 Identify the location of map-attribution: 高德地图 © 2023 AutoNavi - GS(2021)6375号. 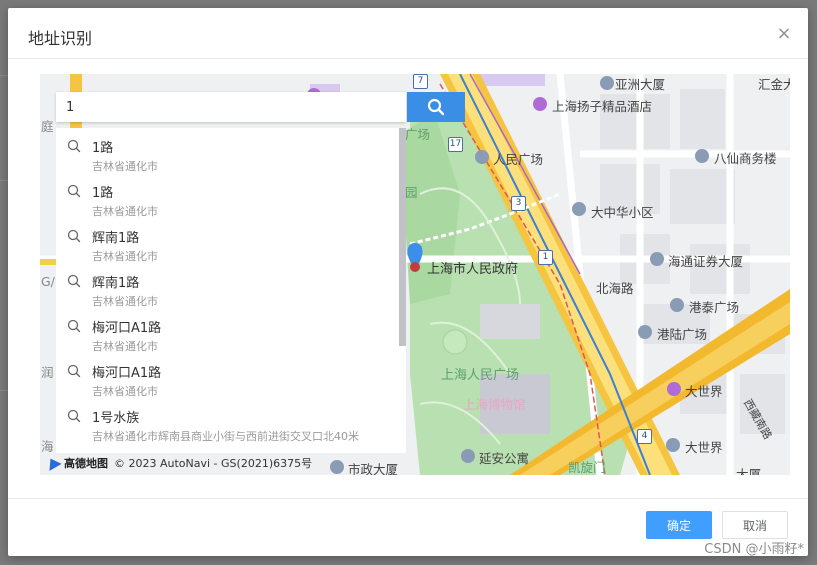
(178, 463).